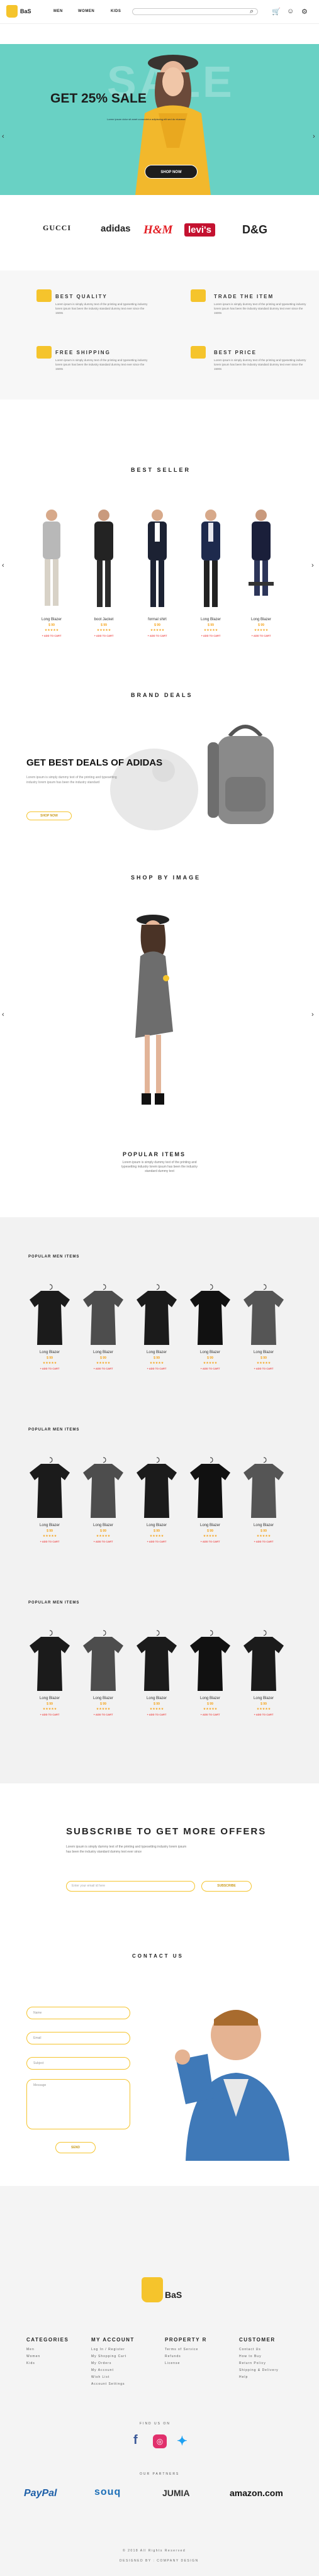 The width and height of the screenshot is (319, 2576). What do you see at coordinates (3, 565) in the screenshot?
I see `bestseller-prev-arrow-icon: ‹` at bounding box center [3, 565].